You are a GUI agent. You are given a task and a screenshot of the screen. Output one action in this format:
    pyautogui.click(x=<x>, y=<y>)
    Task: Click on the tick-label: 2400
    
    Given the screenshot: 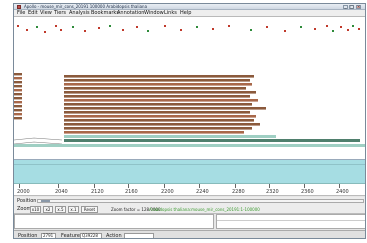 What is the action you would take?
    pyautogui.click(x=342, y=192)
    